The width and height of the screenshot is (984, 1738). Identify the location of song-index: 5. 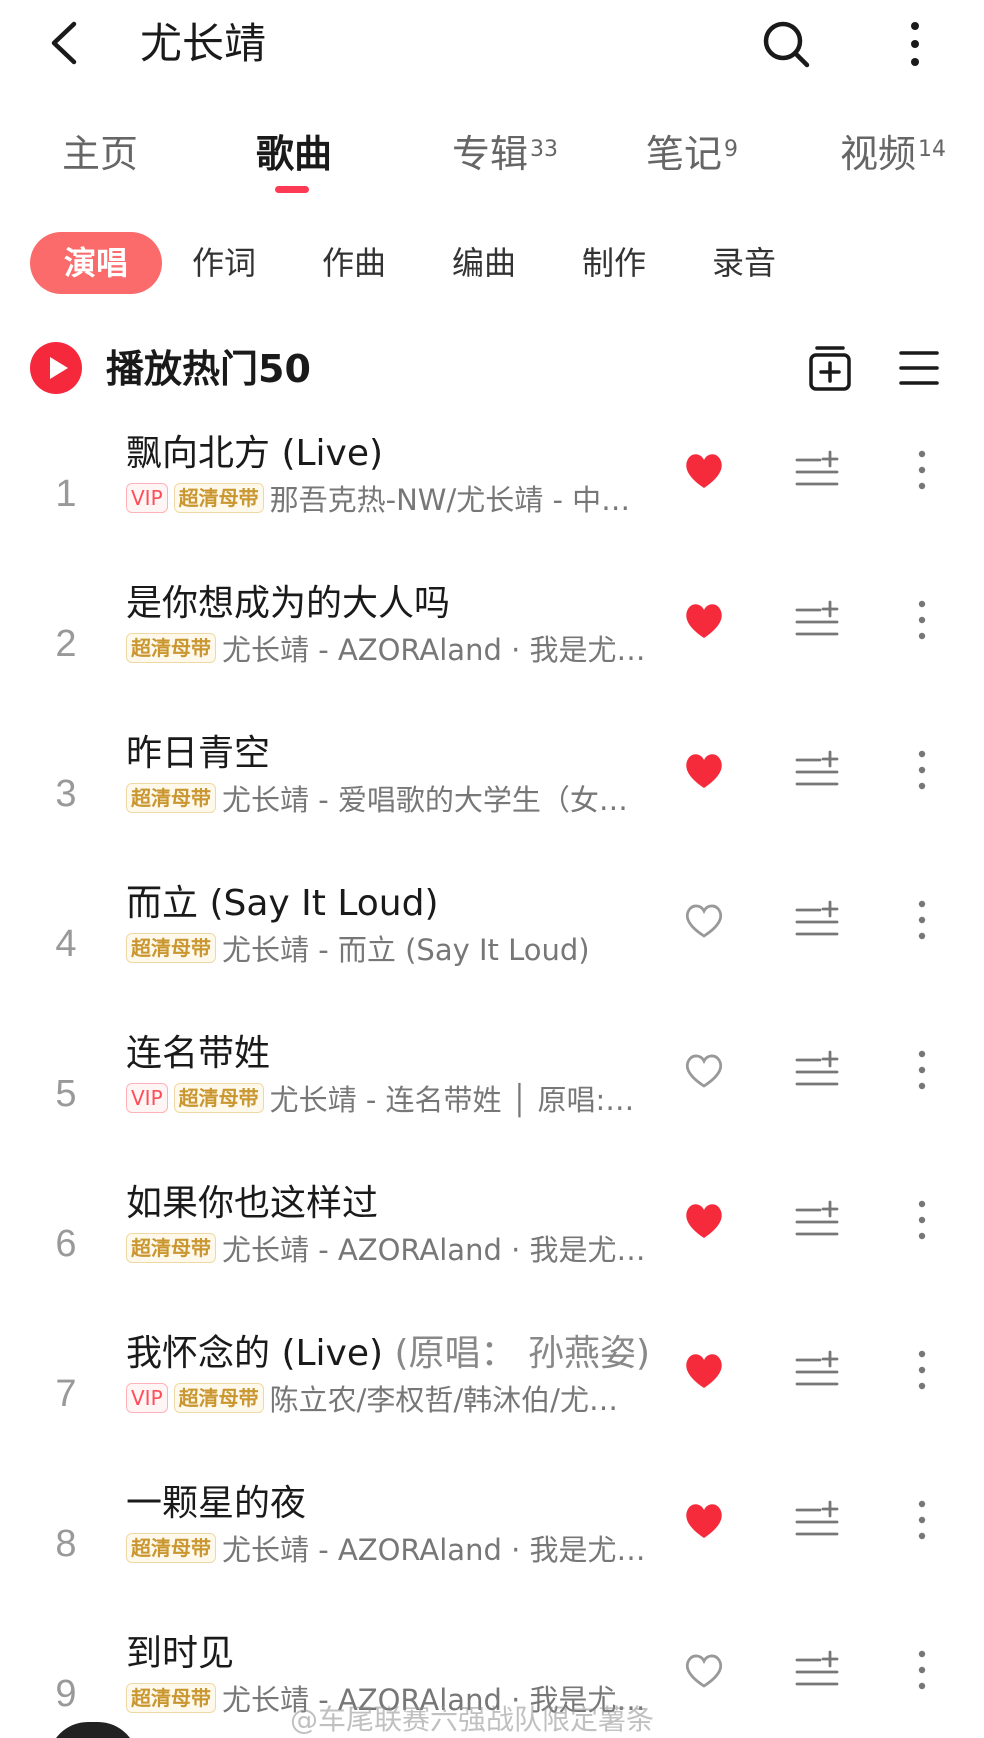
(66, 1094).